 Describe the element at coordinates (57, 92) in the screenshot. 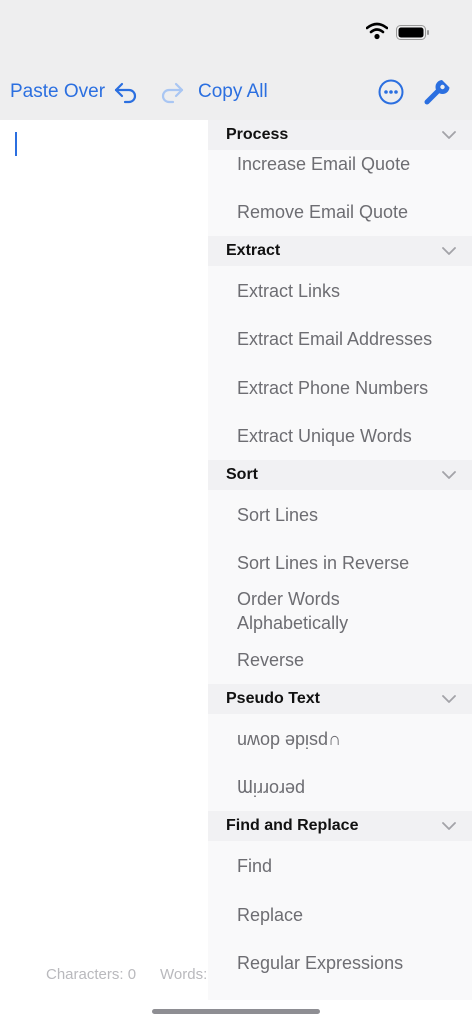

I see `paste-over-button: Paste Over` at that location.